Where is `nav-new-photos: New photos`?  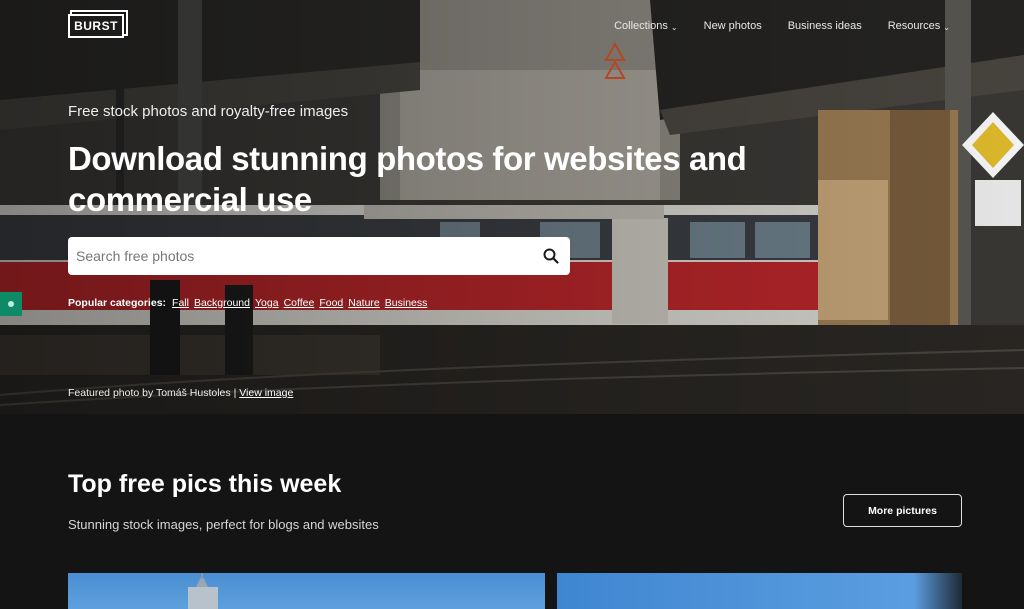
nav-new-photos: New photos is located at coordinates (733, 26).